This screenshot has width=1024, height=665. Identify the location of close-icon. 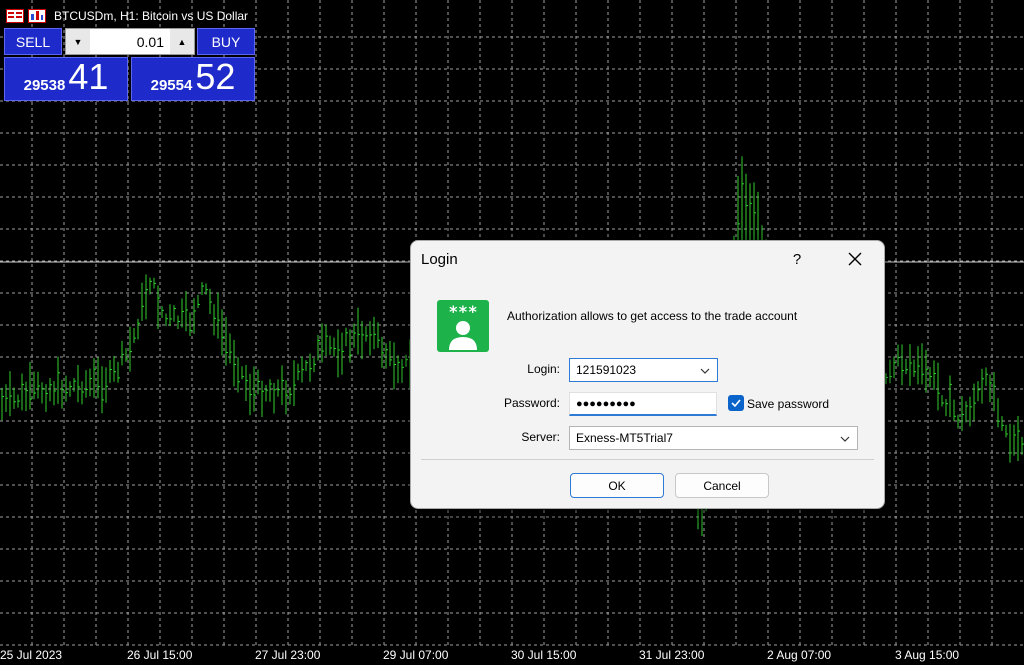
(855, 259).